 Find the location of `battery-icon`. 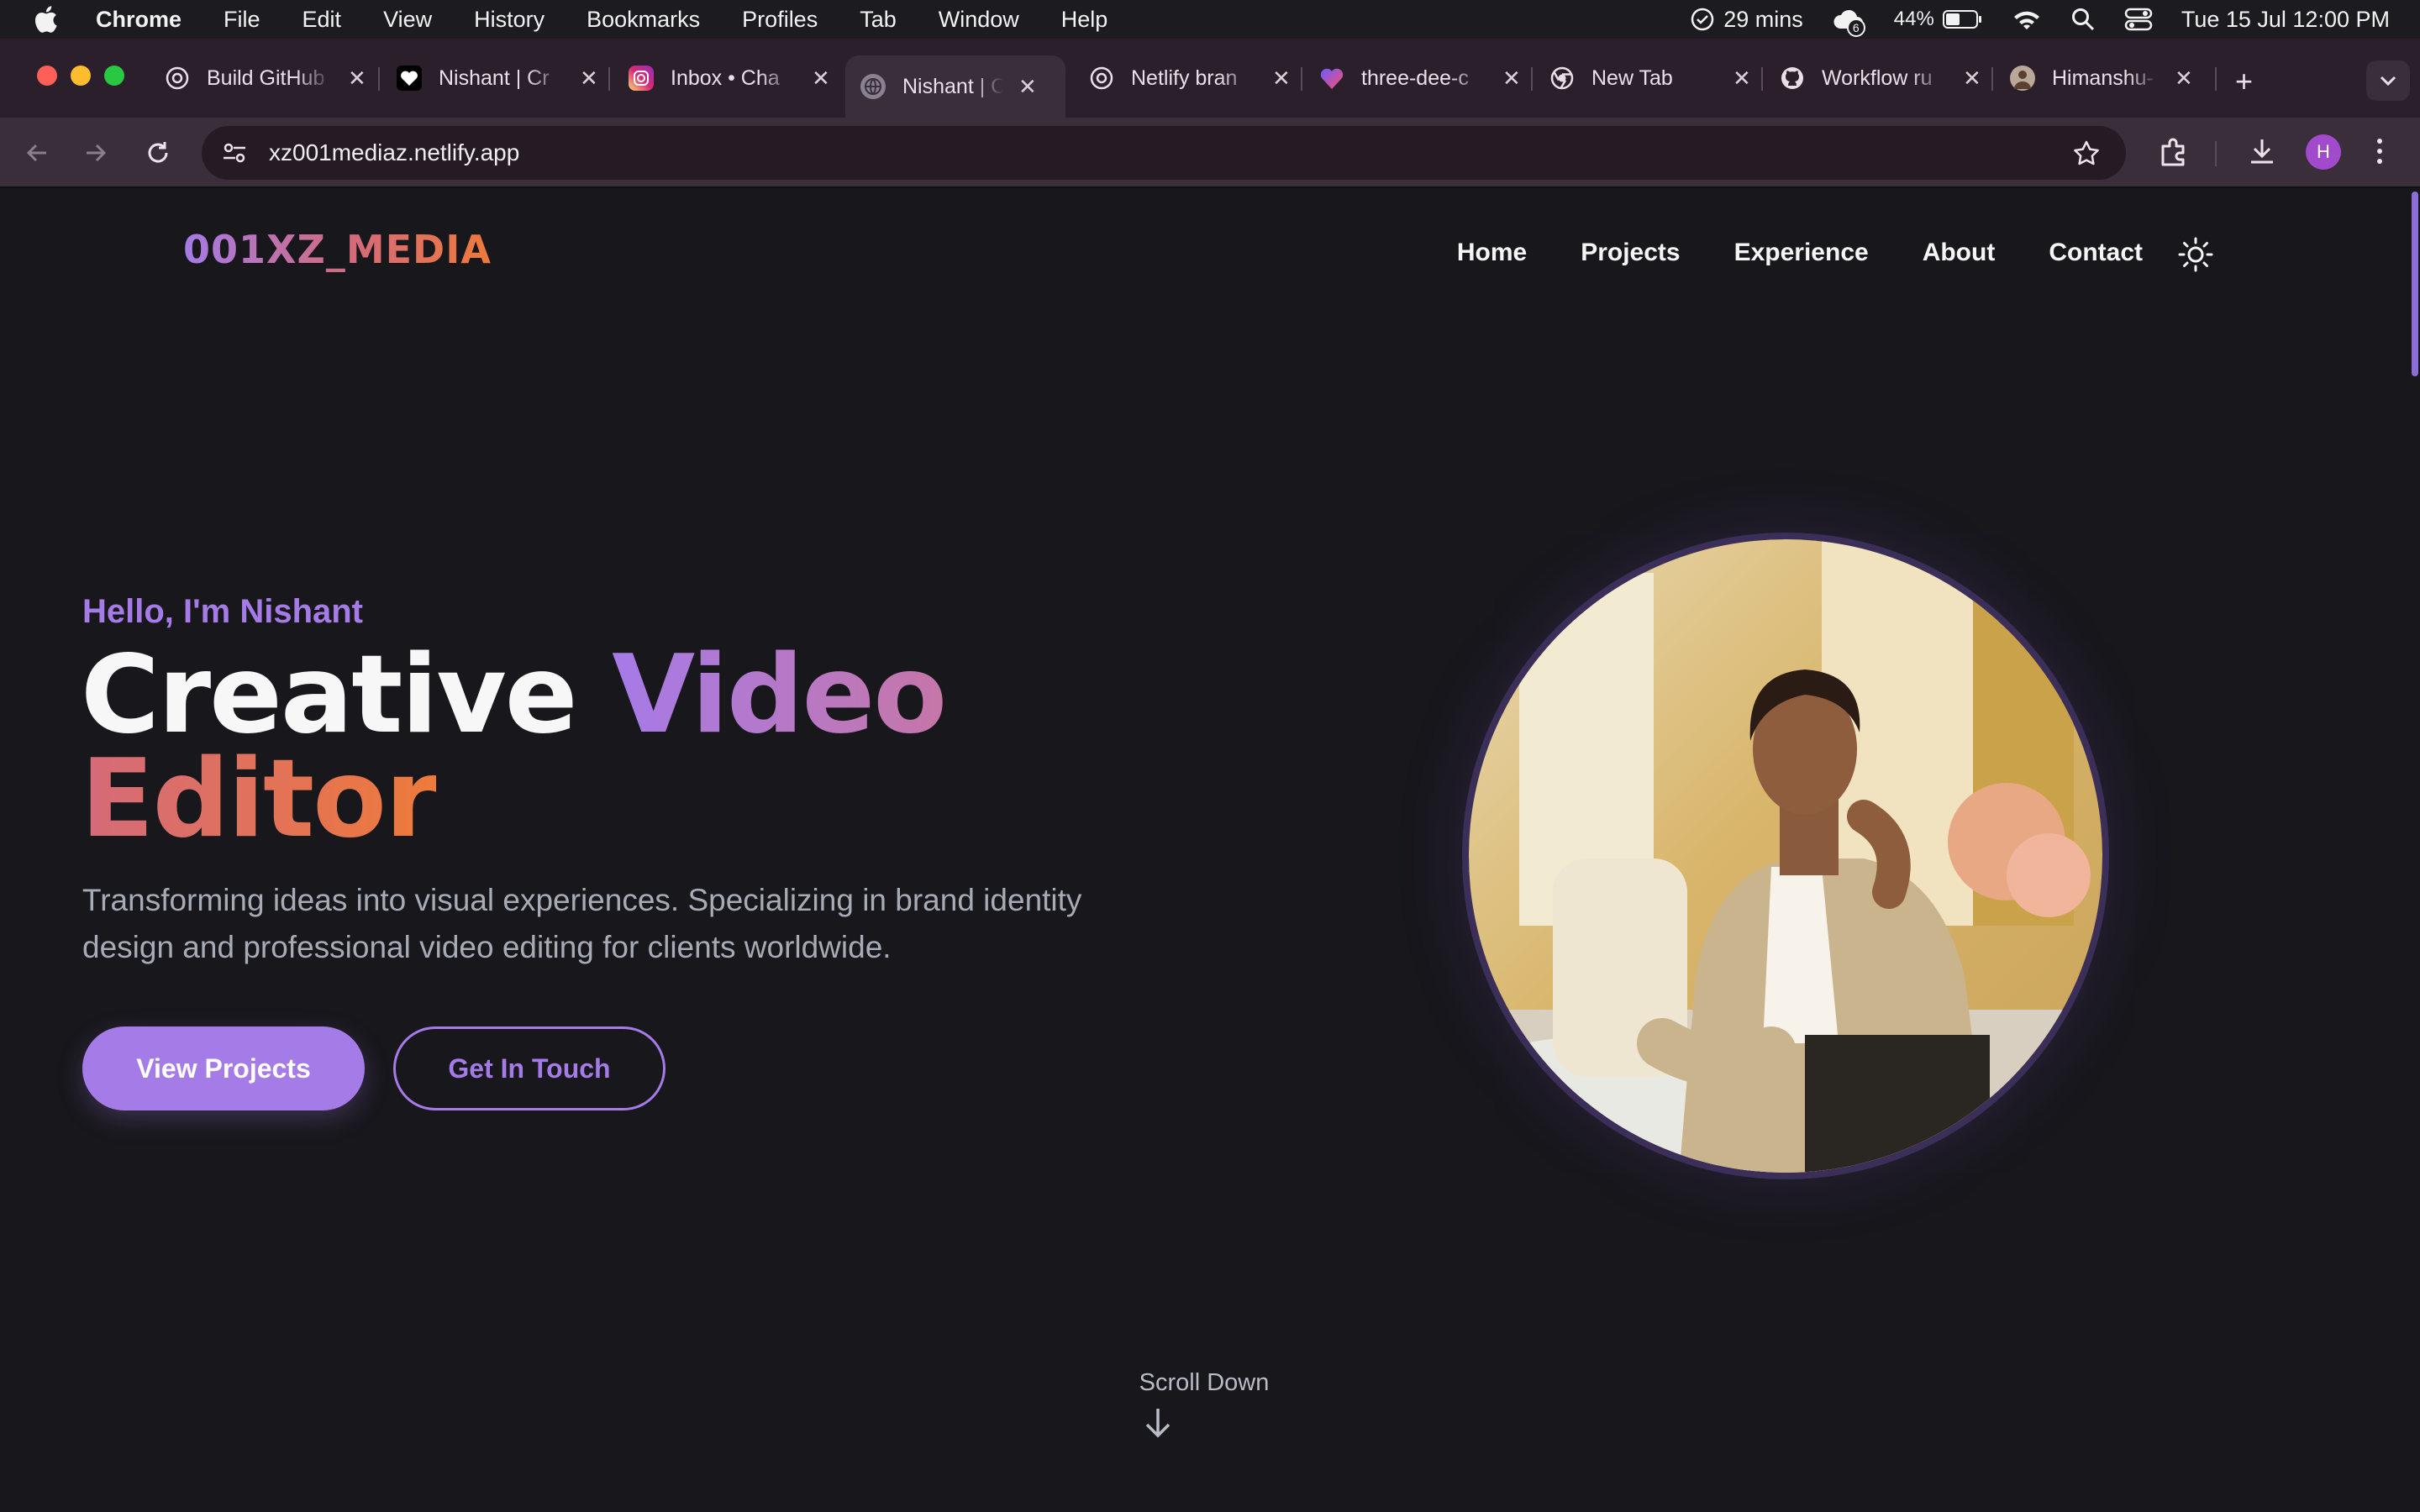

battery-icon is located at coordinates (1962, 19).